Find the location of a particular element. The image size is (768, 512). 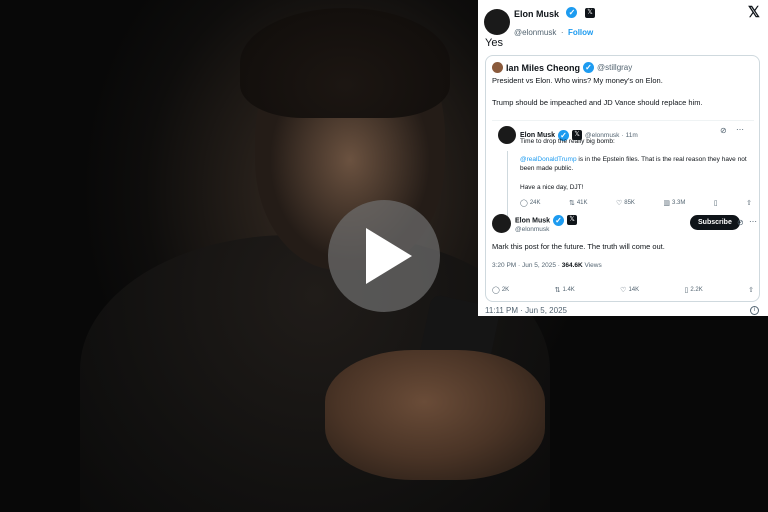

tweet-header: Elon Musk ✓ 𝕏 @elonmusk · Follow is located at coordinates (539, 22).